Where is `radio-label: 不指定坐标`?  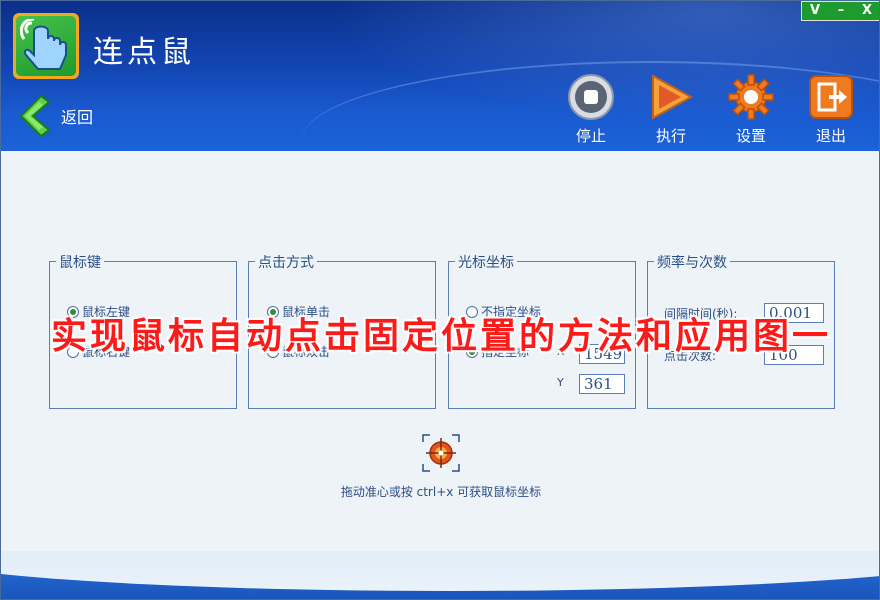
radio-label: 不指定坐标 is located at coordinates (511, 312).